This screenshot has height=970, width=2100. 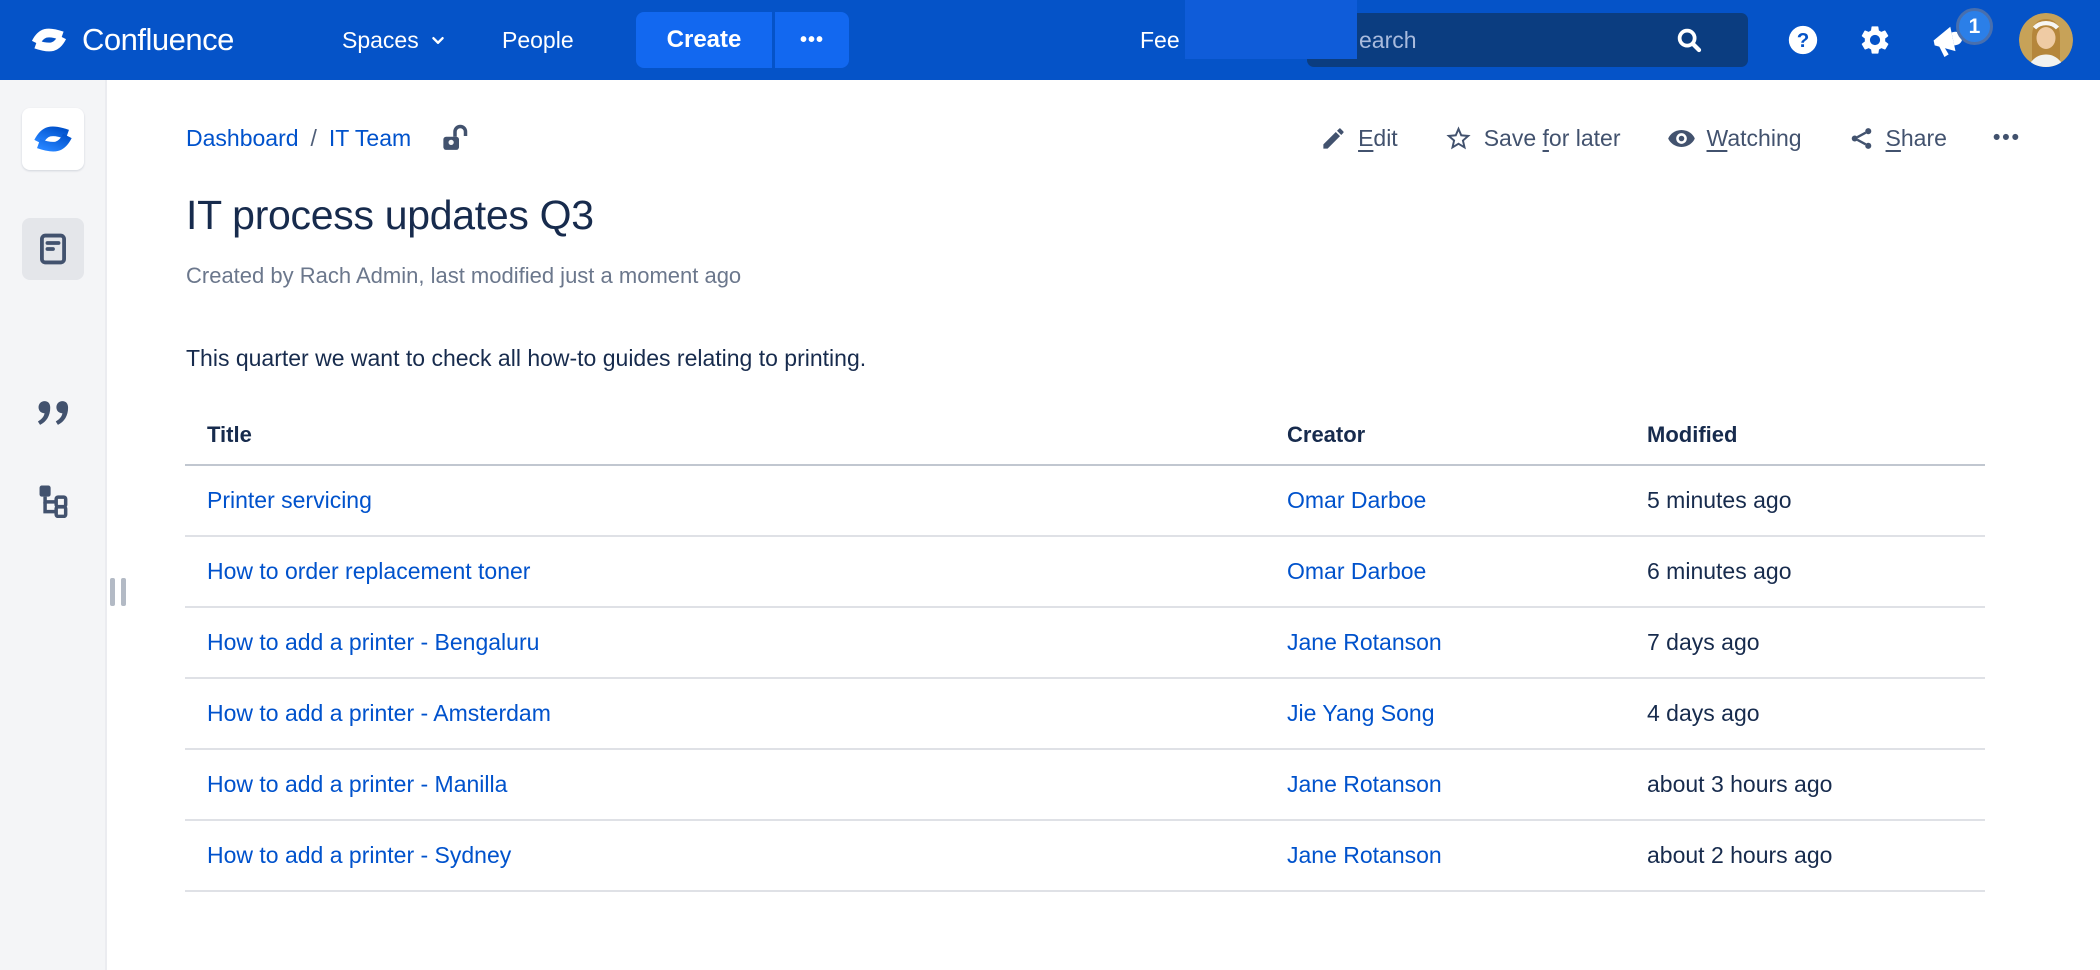 What do you see at coordinates (1333, 138) in the screenshot?
I see `pencil-icon` at bounding box center [1333, 138].